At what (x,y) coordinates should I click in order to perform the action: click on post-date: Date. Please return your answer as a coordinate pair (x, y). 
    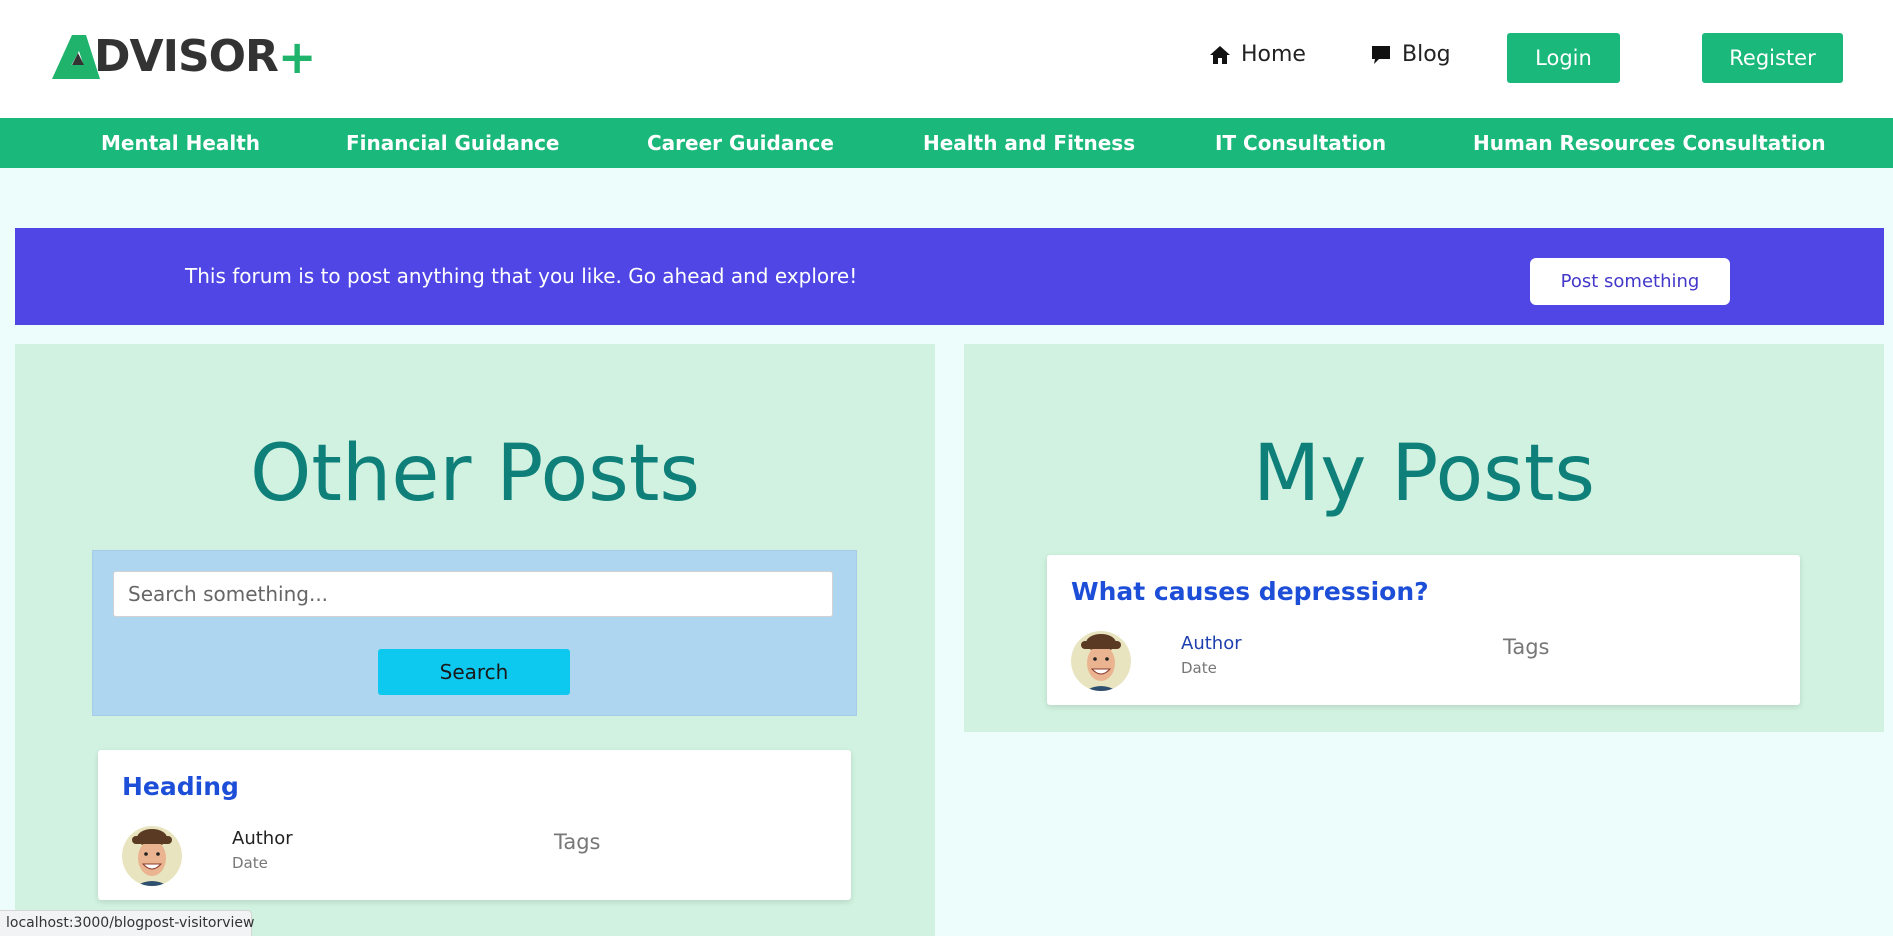
    Looking at the image, I should click on (250, 863).